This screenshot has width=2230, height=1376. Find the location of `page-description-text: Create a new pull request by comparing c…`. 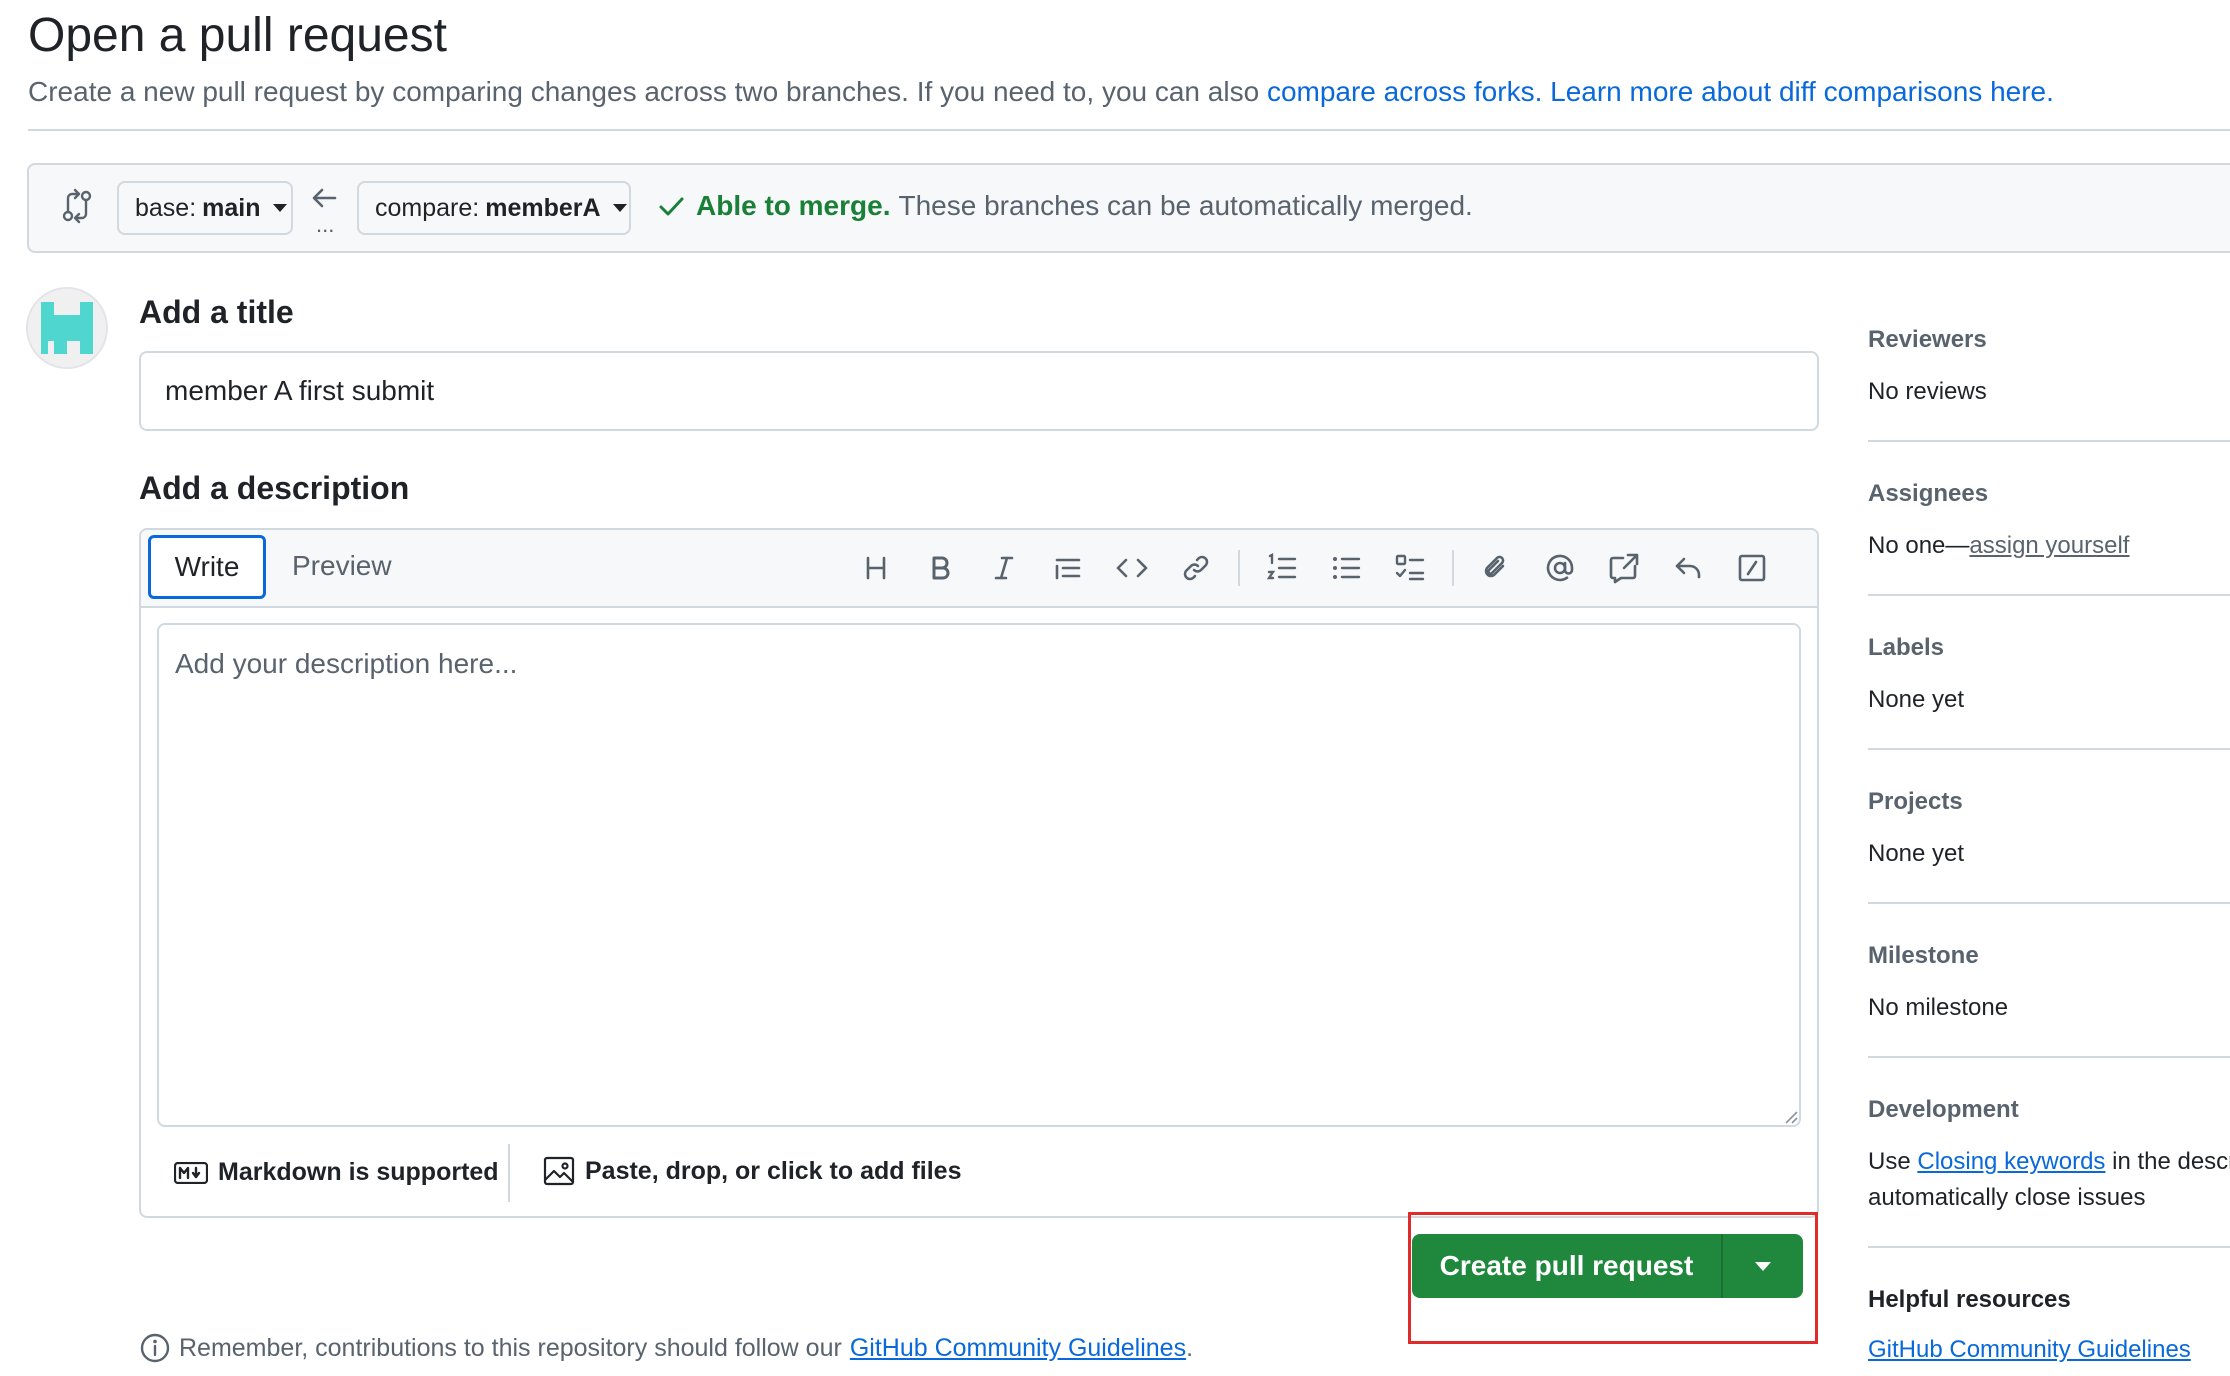

page-description-text: Create a new pull request by comparing c… is located at coordinates (644, 91).